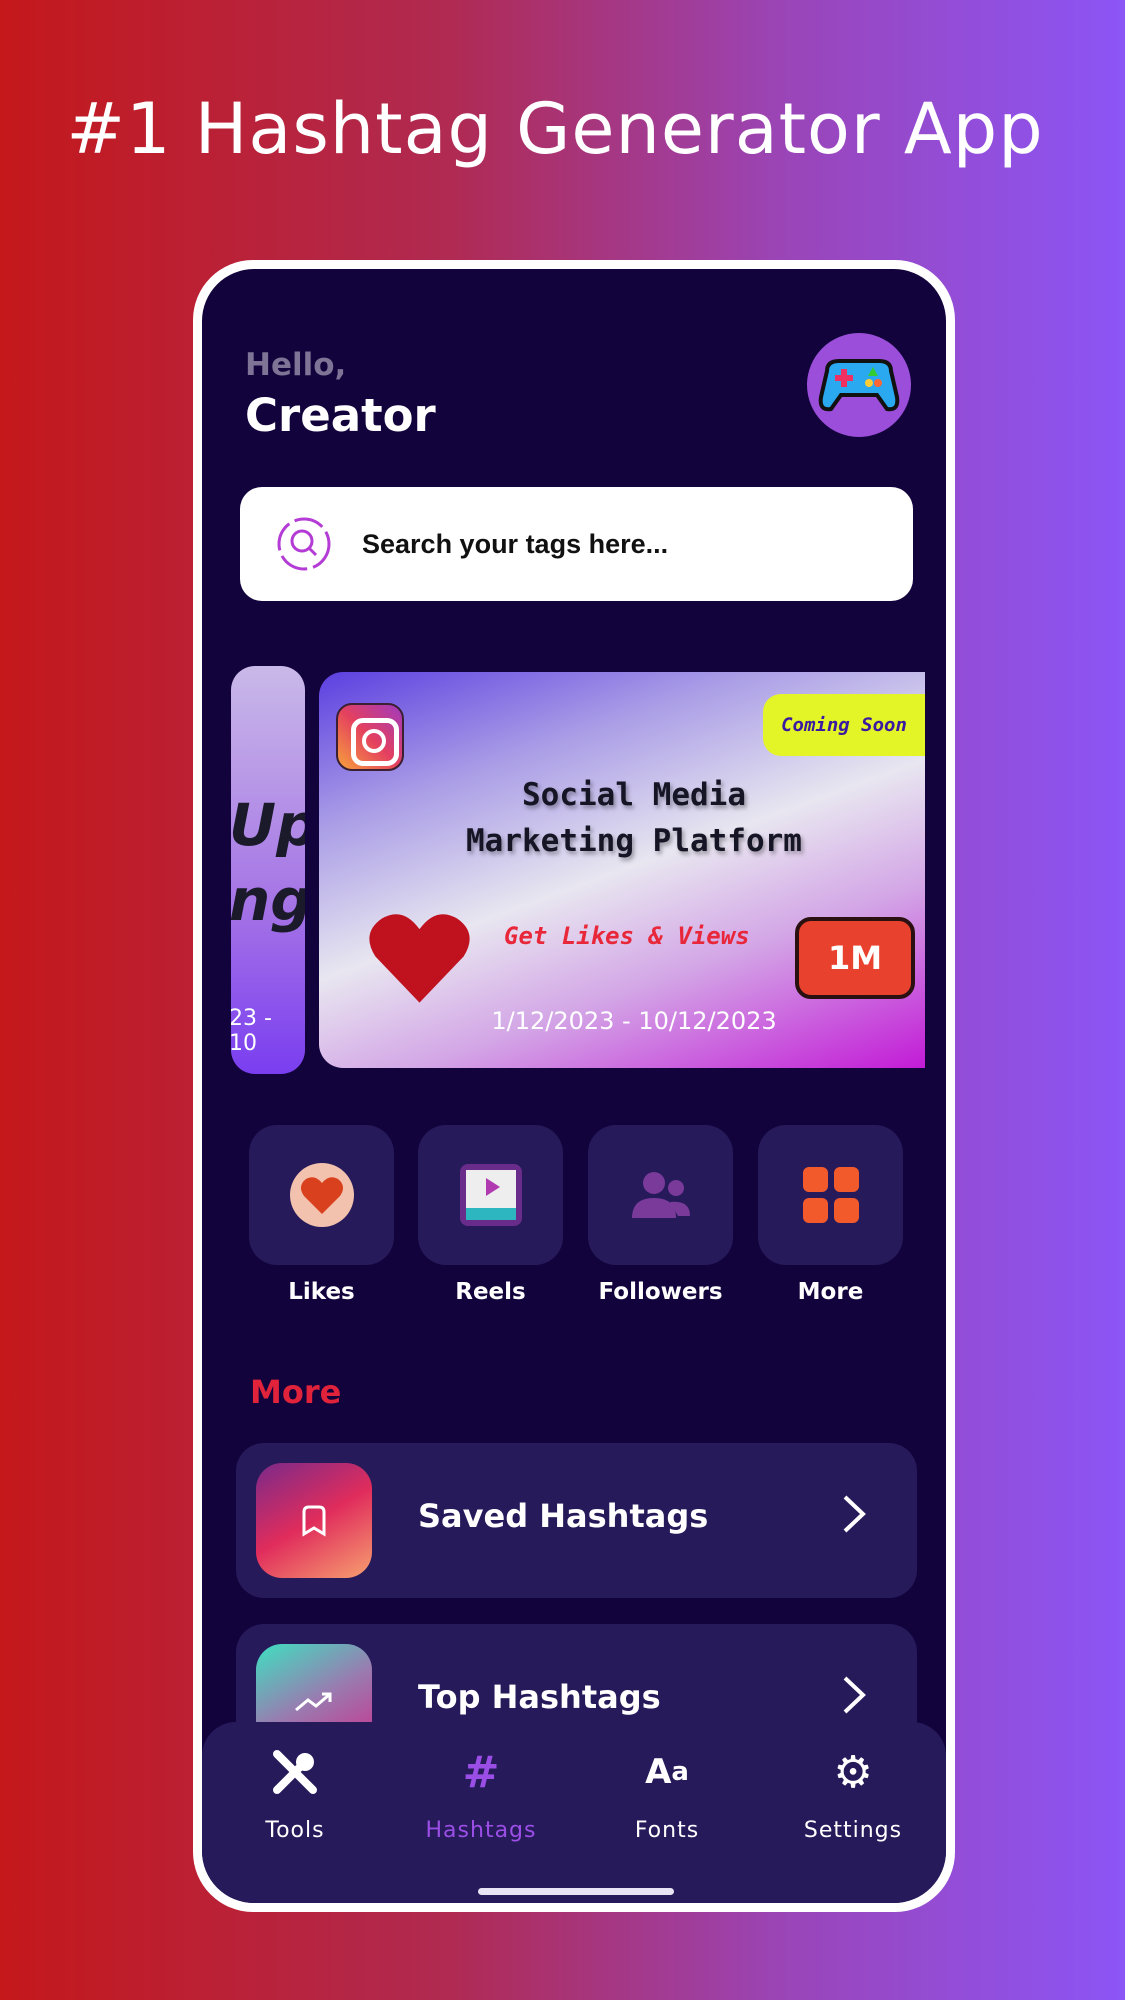 This screenshot has height=2000, width=1125. I want to click on banner-dates: 1/12/2023 - 10/12/2023, so click(634, 1021).